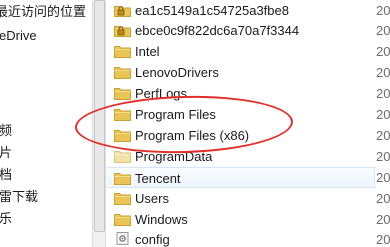 This screenshot has width=390, height=247. I want to click on settings-file-icon, so click(122, 238).